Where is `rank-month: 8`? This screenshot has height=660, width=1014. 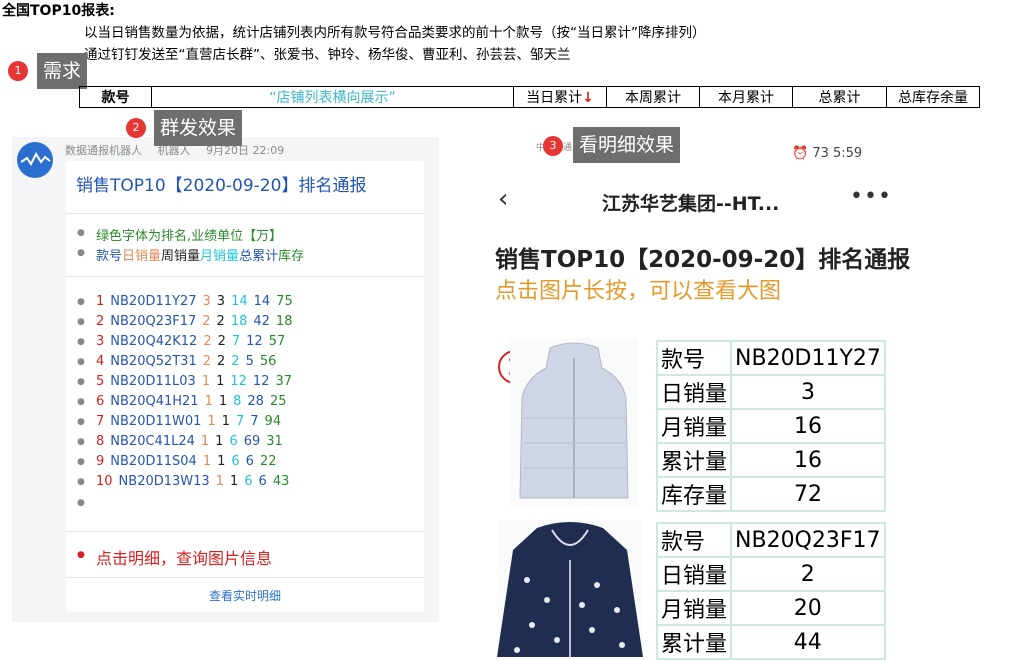 rank-month: 8 is located at coordinates (237, 401).